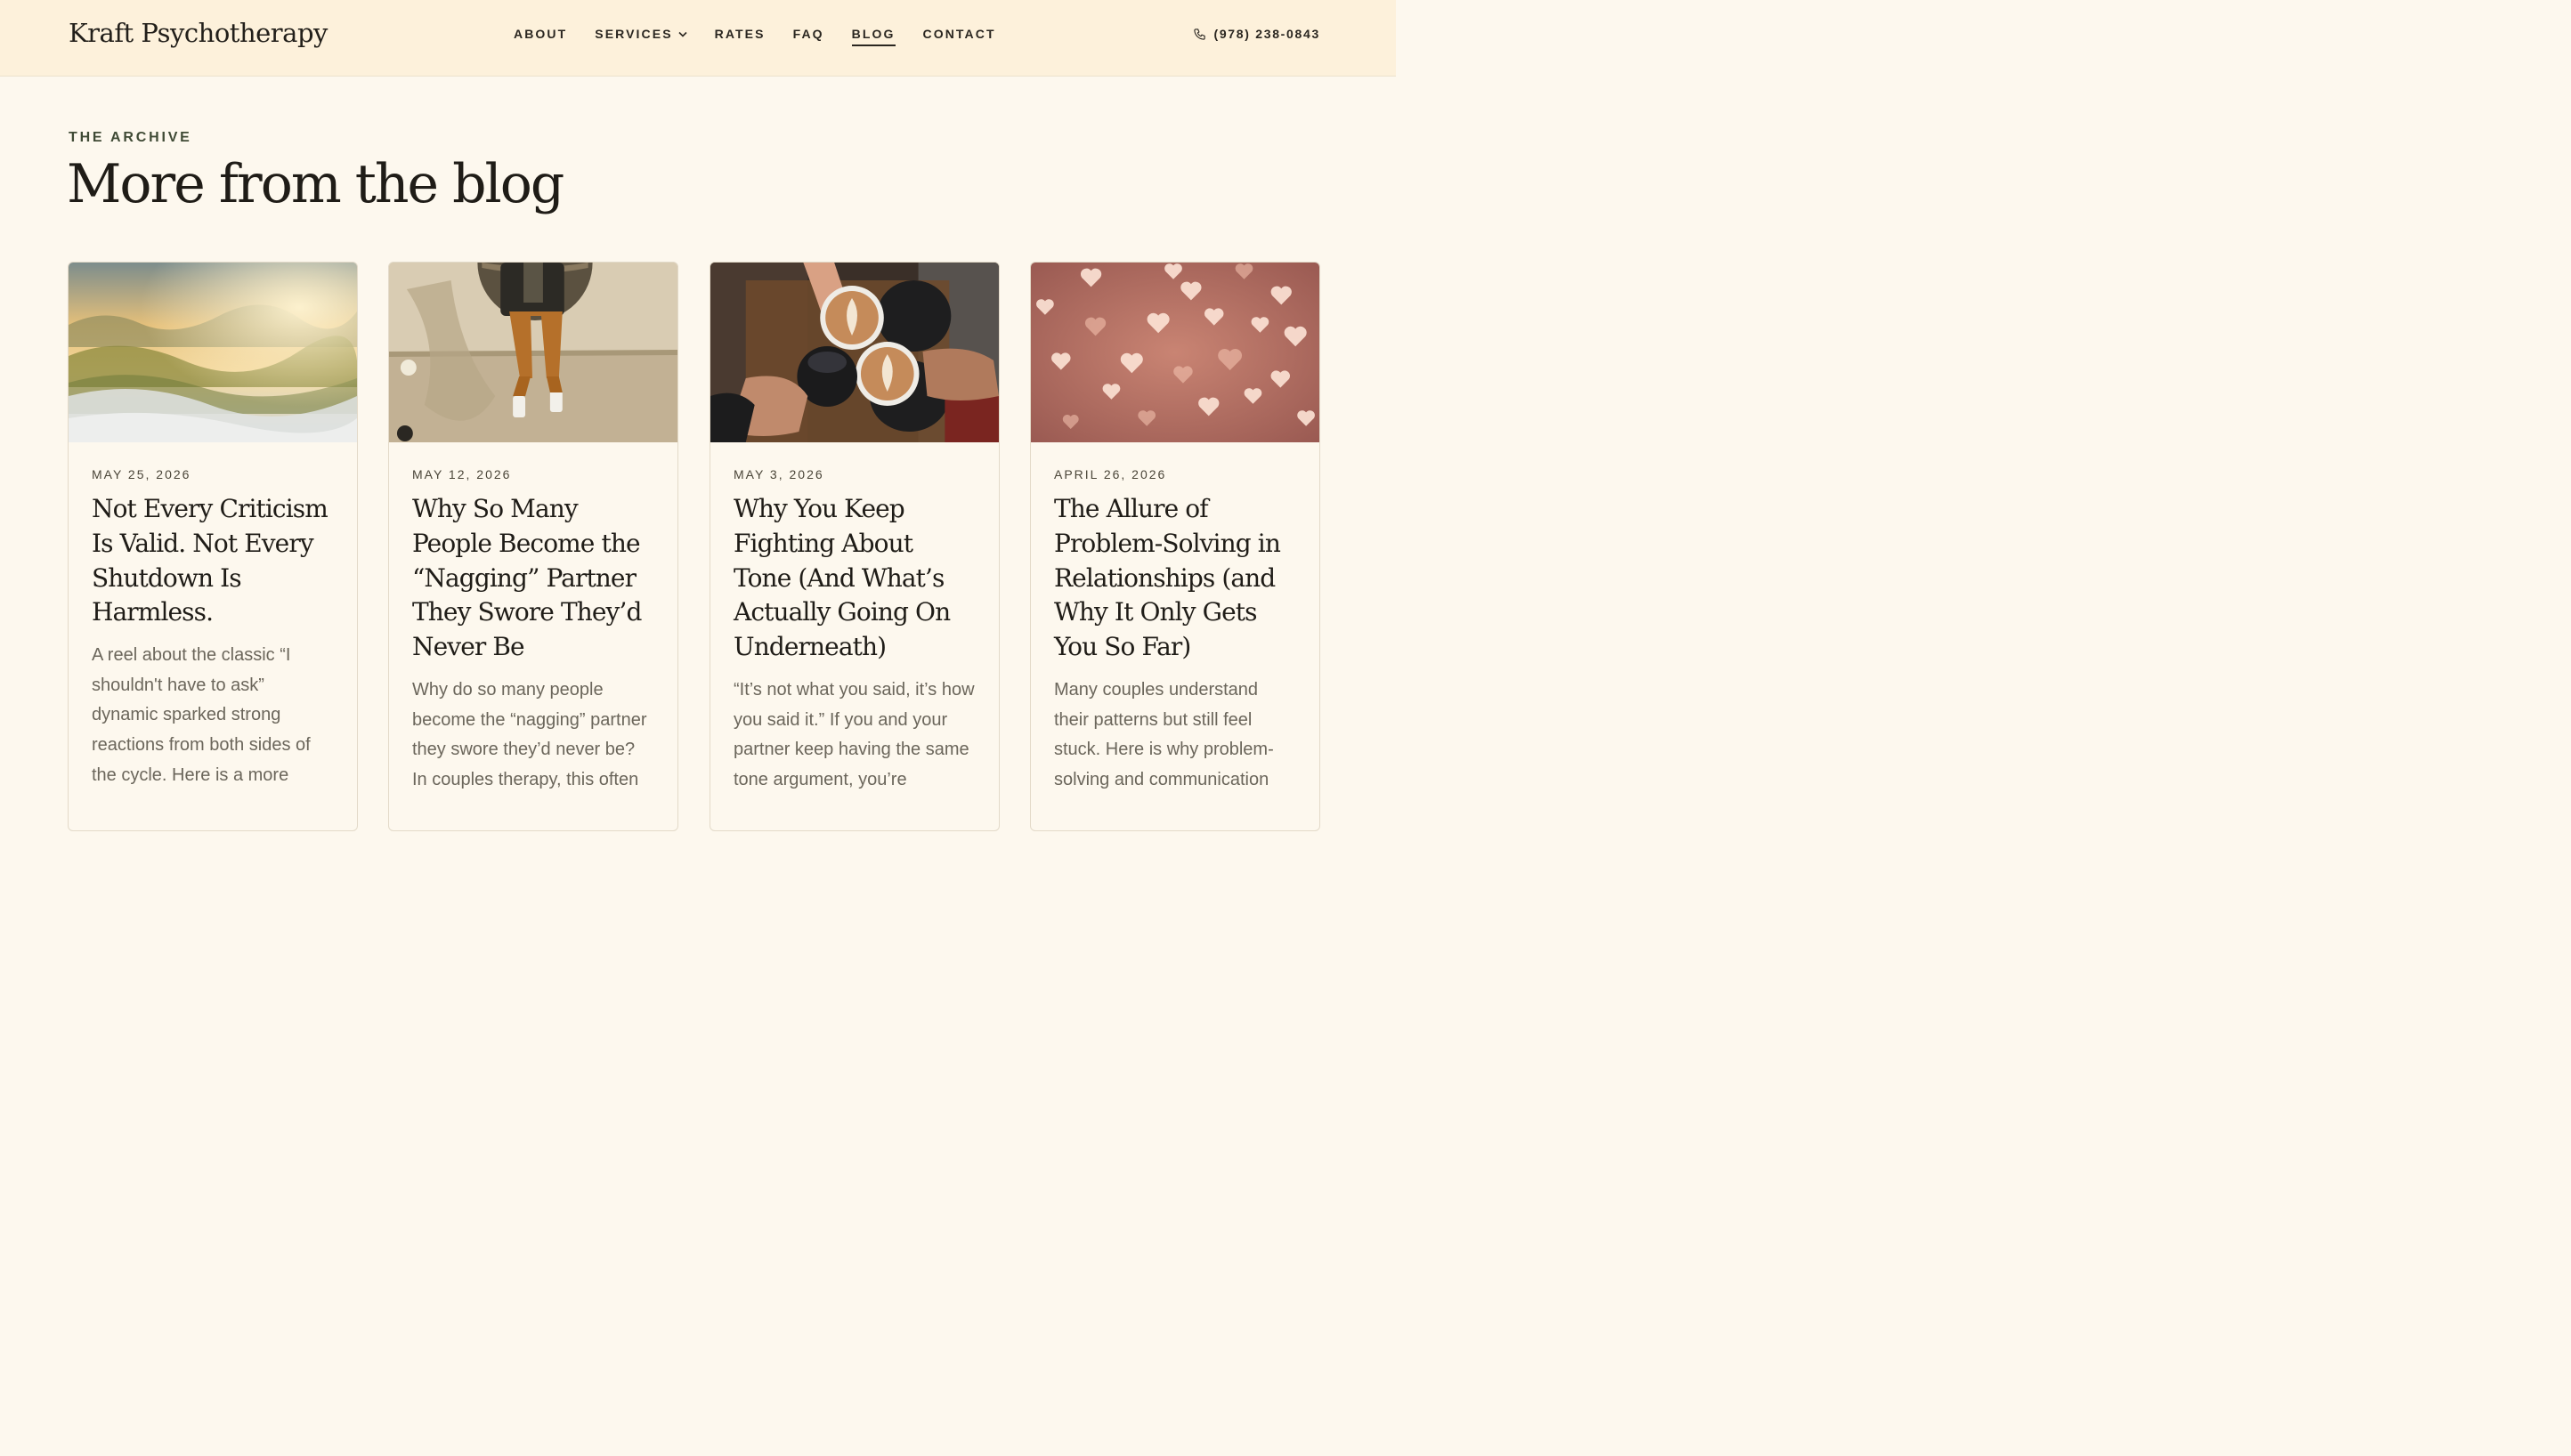 Image resolution: width=2571 pixels, height=1456 pixels. Describe the element at coordinates (198, 33) in the screenshot. I see `site-logo: Kraft Psychotherapy` at that location.